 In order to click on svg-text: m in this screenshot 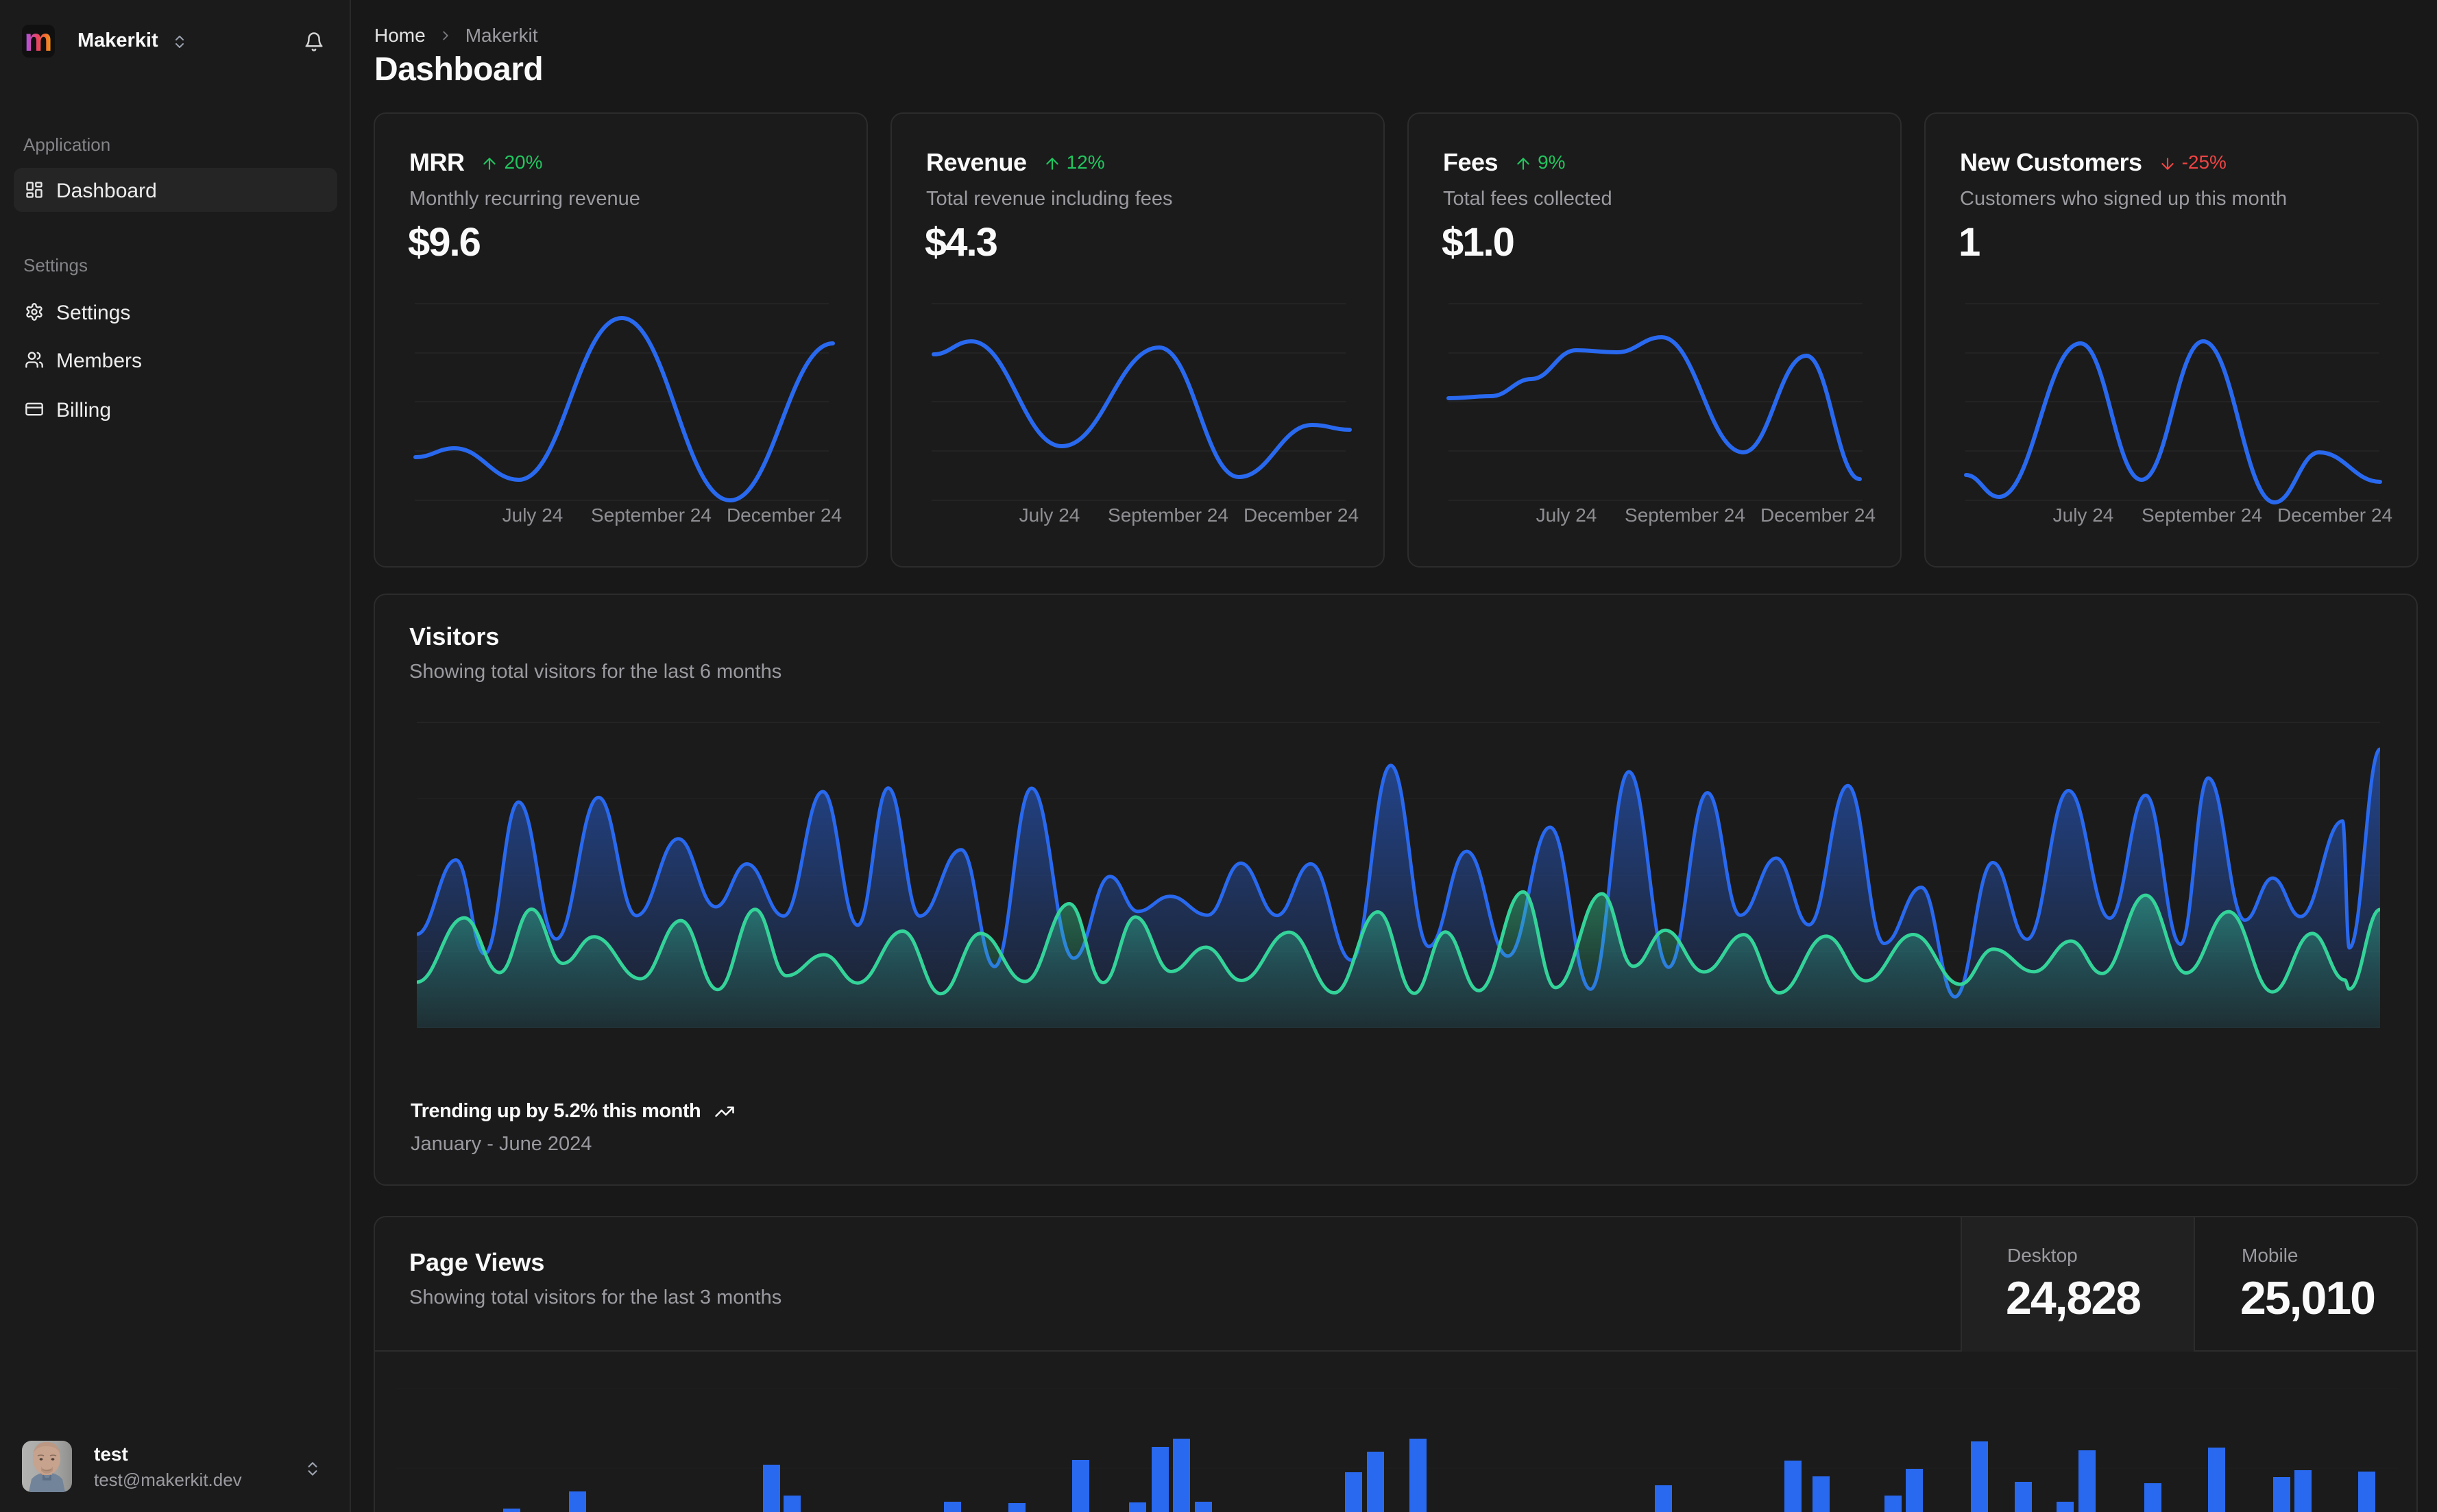, I will do `click(38, 41)`.